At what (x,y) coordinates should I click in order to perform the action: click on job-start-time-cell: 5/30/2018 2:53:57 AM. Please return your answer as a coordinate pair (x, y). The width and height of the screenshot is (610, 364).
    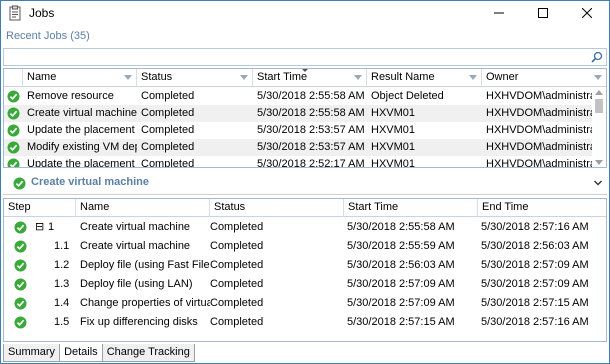
    Looking at the image, I should click on (311, 147).